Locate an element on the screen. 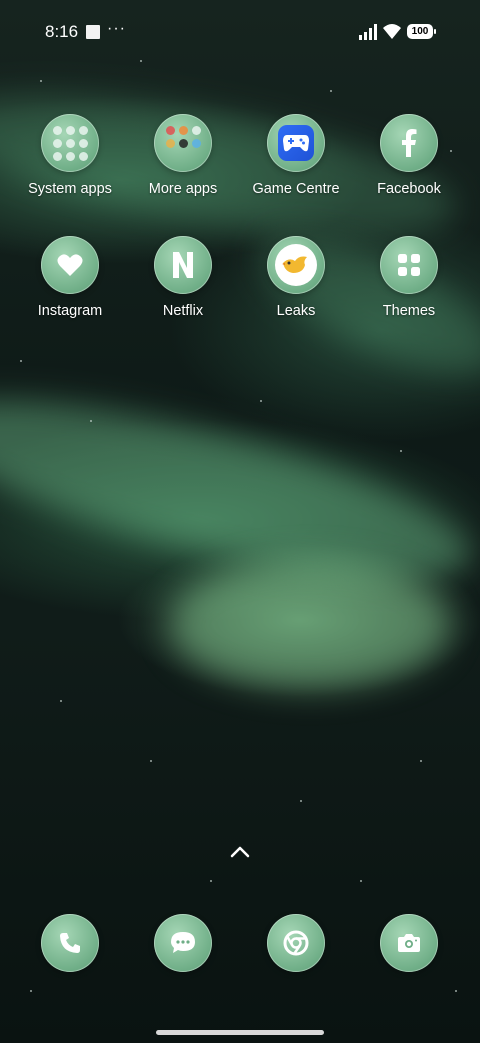 This screenshot has width=480, height=1043. chevron-up-icon is located at coordinates (240, 852).